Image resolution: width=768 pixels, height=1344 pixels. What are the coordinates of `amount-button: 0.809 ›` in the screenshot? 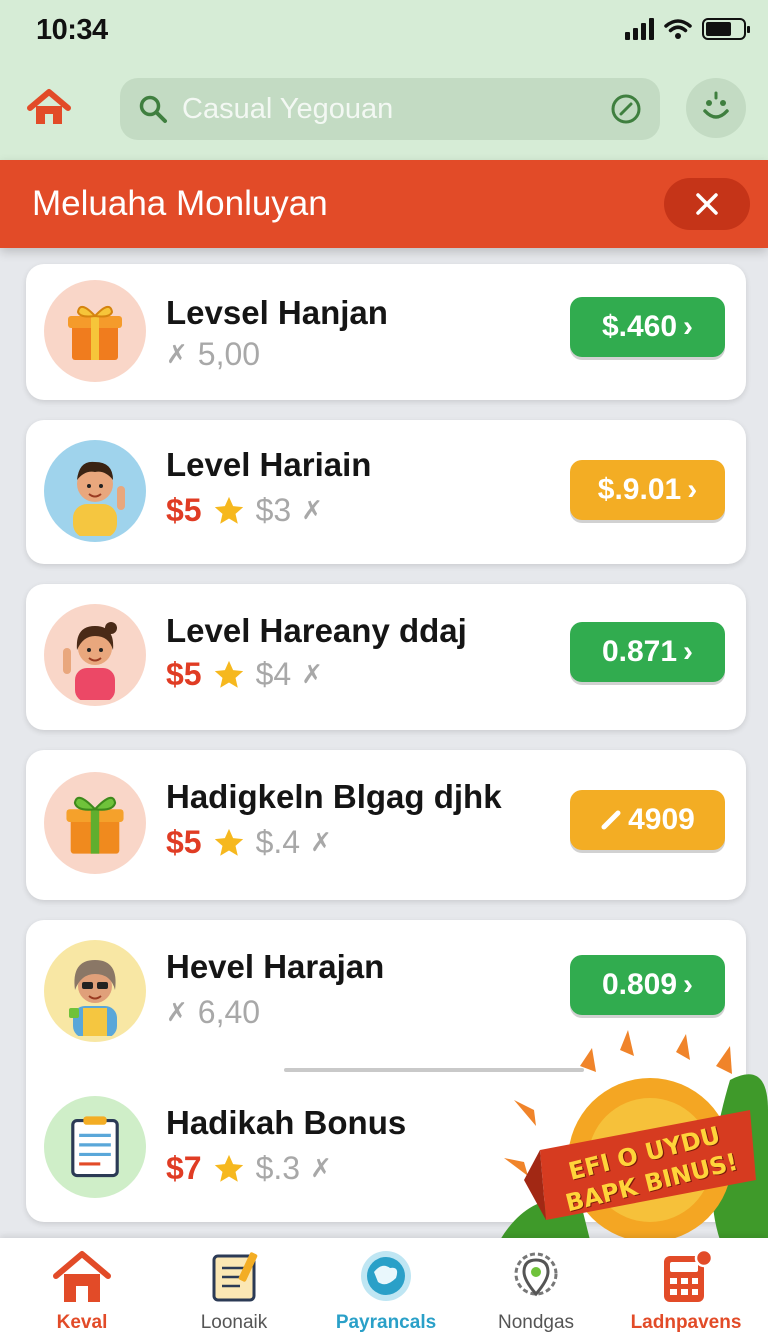 It's located at (647, 985).